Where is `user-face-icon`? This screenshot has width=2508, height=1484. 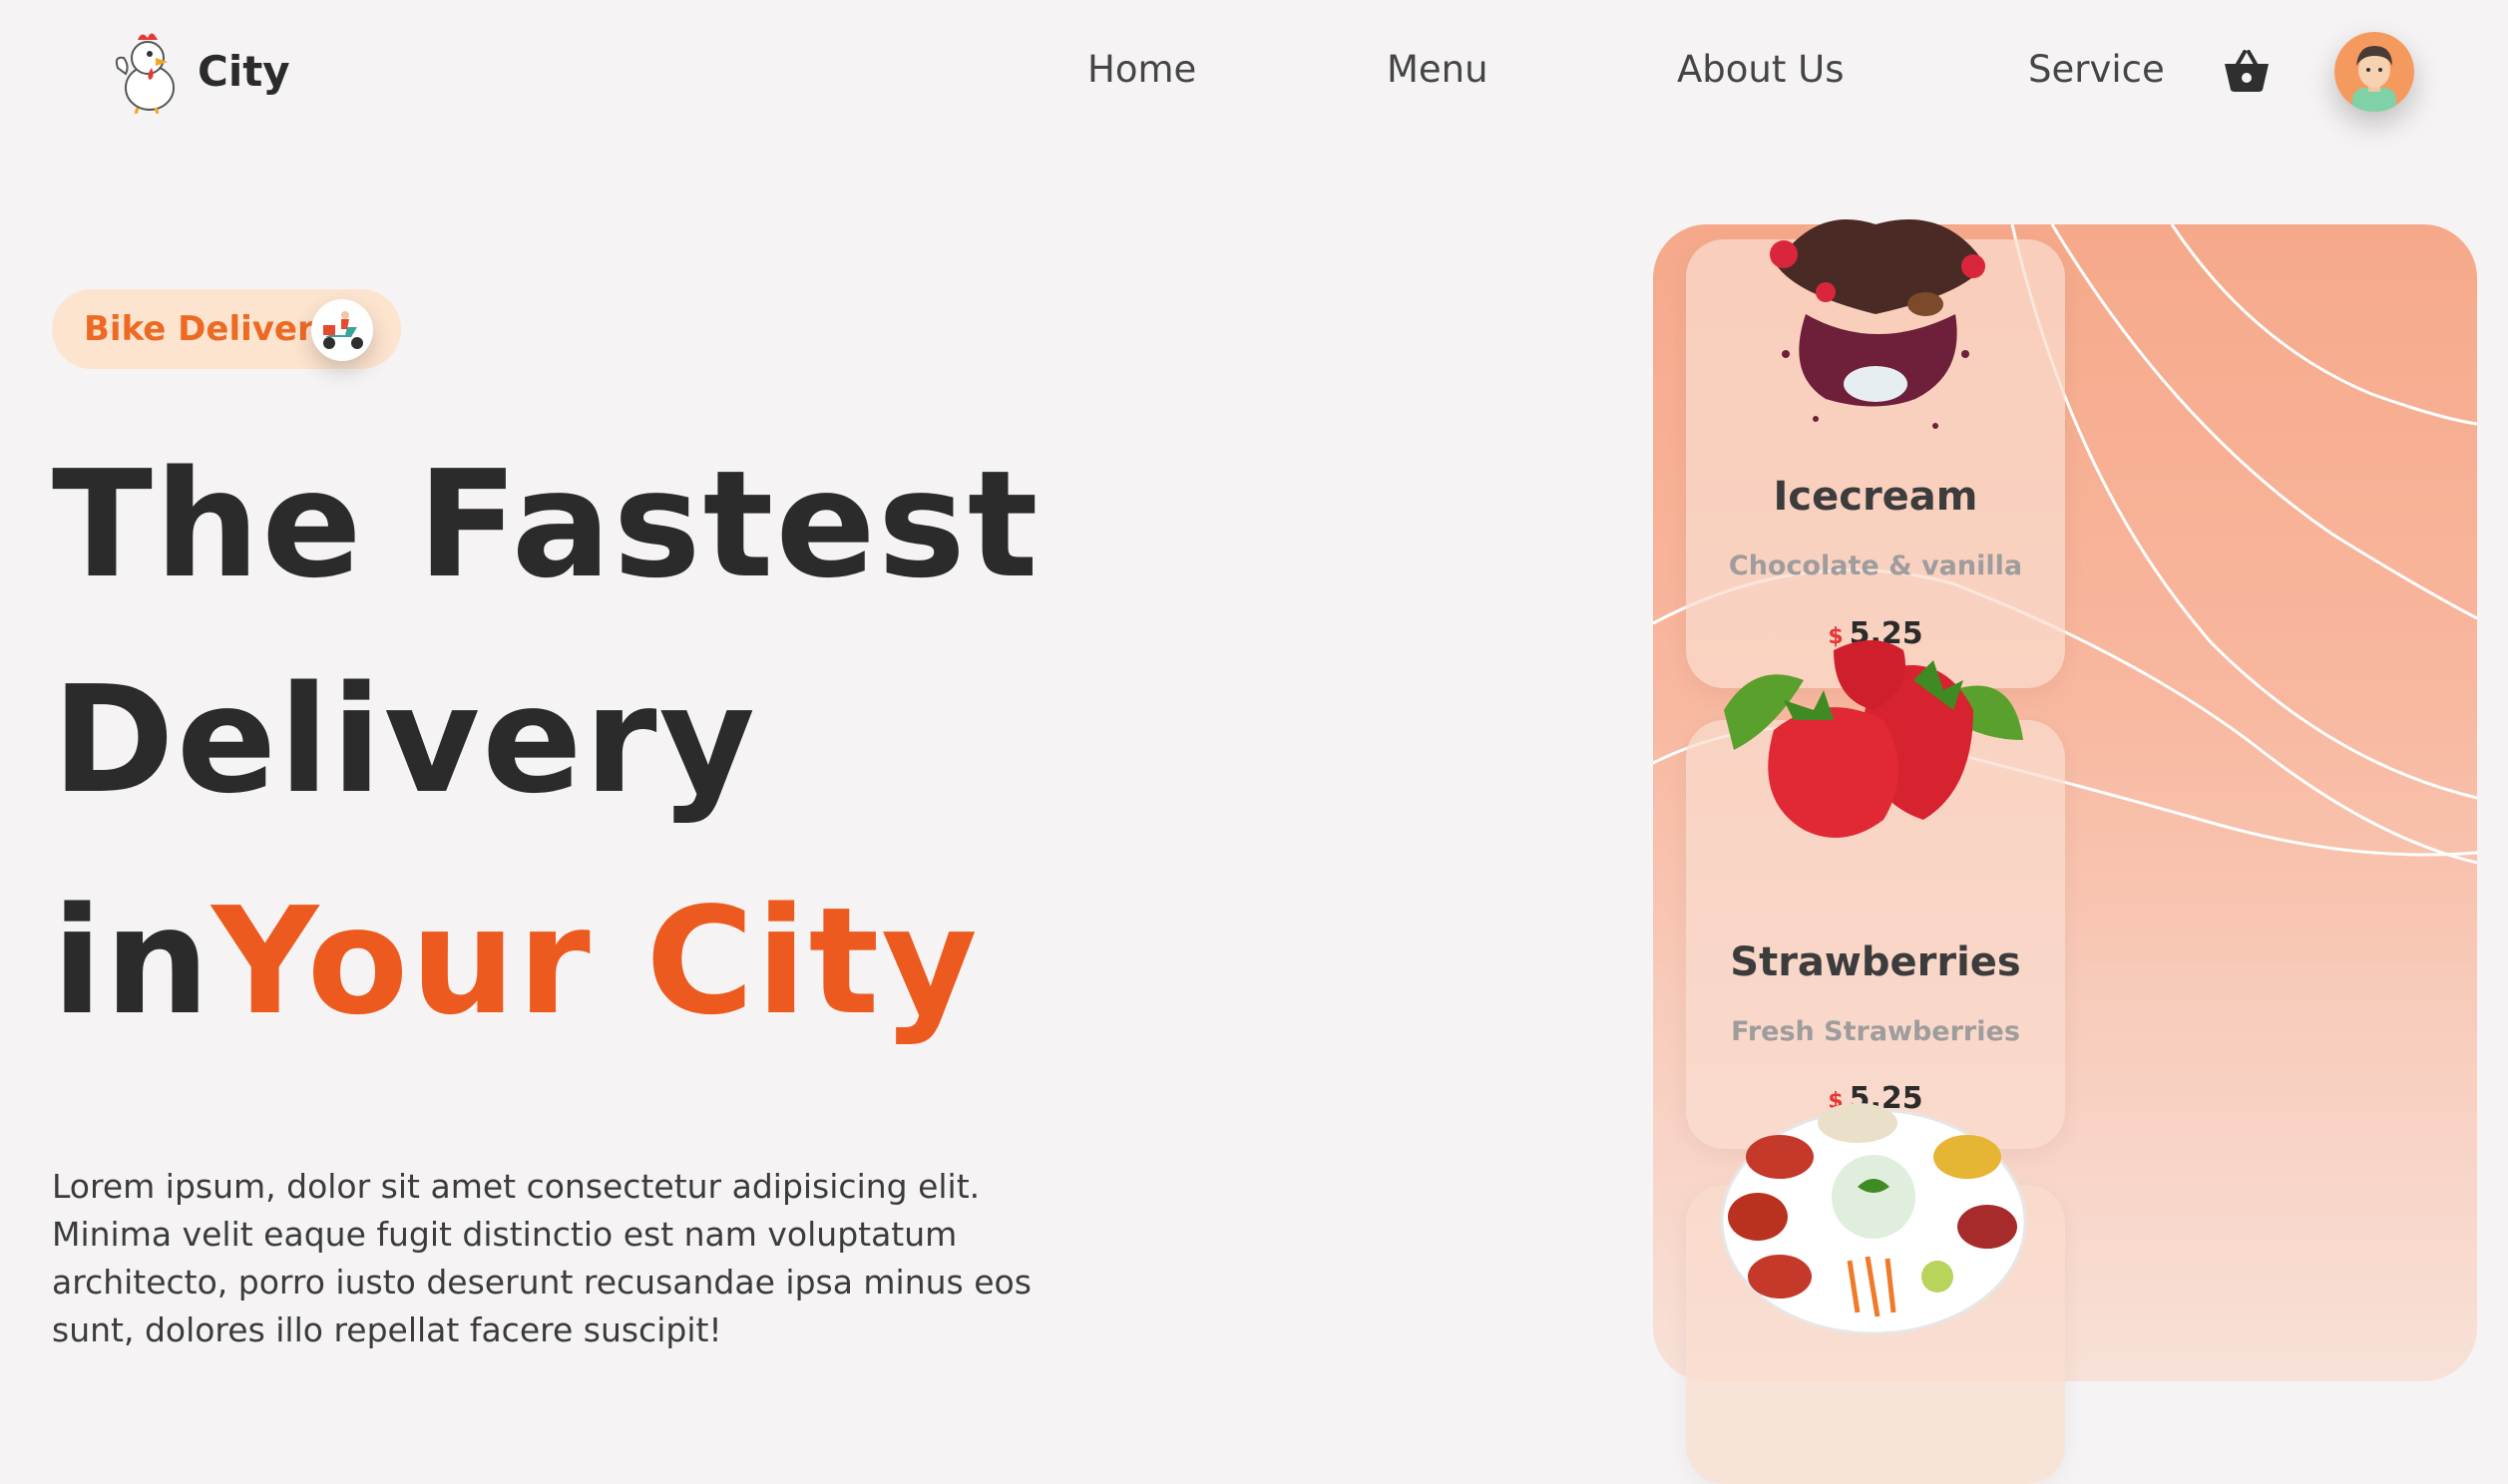
user-face-icon is located at coordinates (2374, 79).